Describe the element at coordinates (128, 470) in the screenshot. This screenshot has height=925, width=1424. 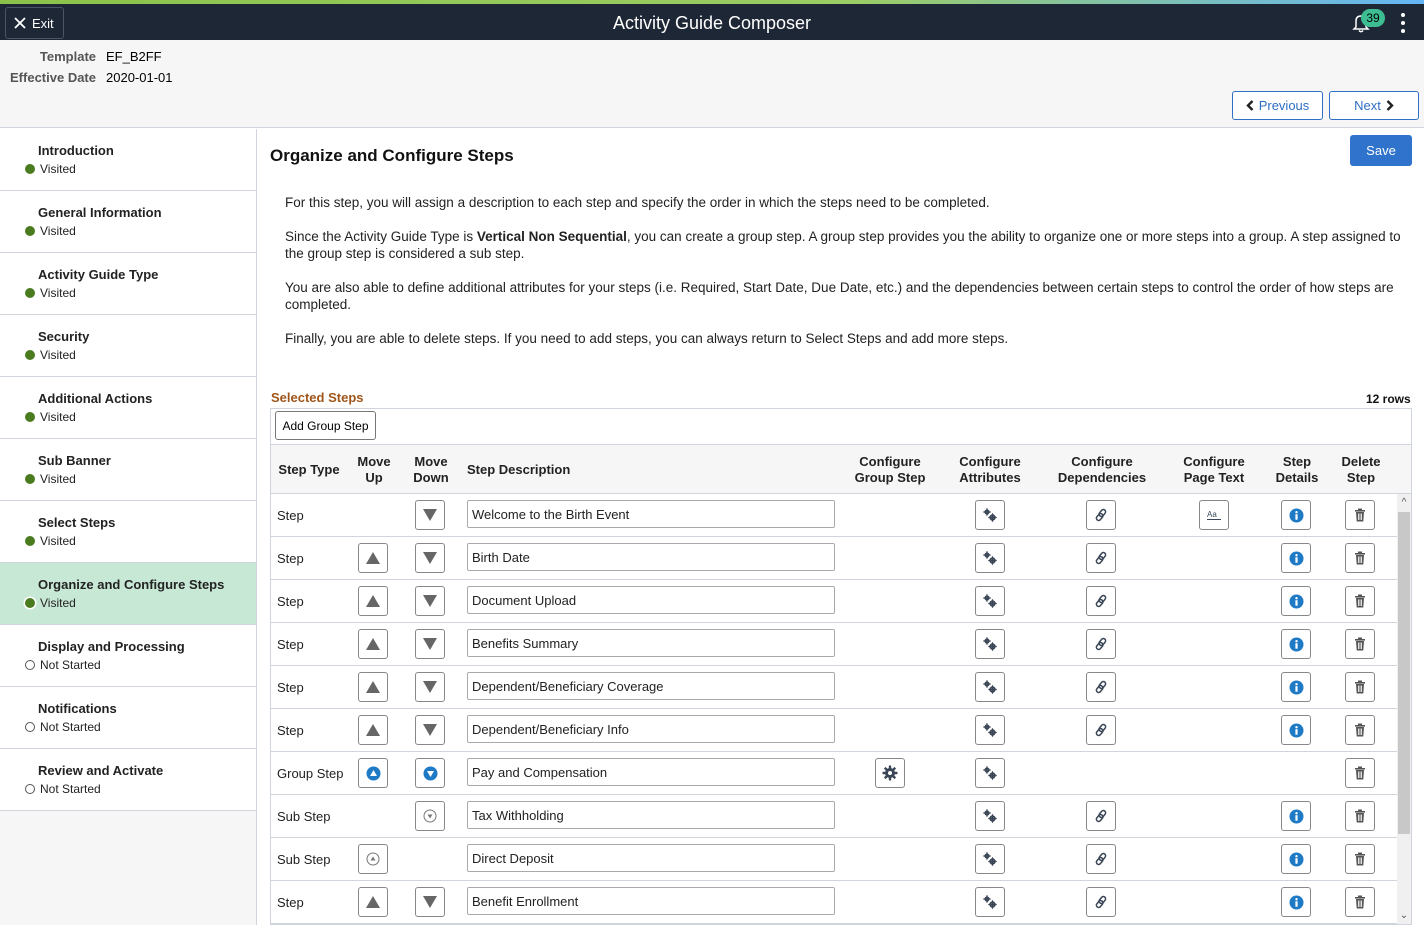
I see `sidebar-item-sub-banner: Sub Banner Visited` at that location.